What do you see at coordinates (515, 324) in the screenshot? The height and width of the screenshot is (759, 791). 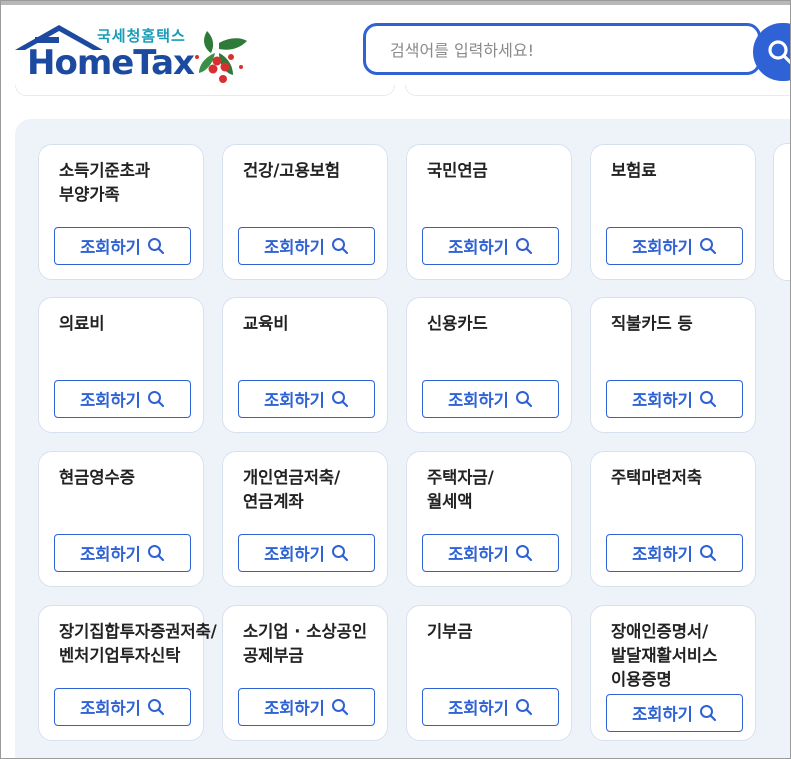 I see `card-title: 신용카드` at bounding box center [515, 324].